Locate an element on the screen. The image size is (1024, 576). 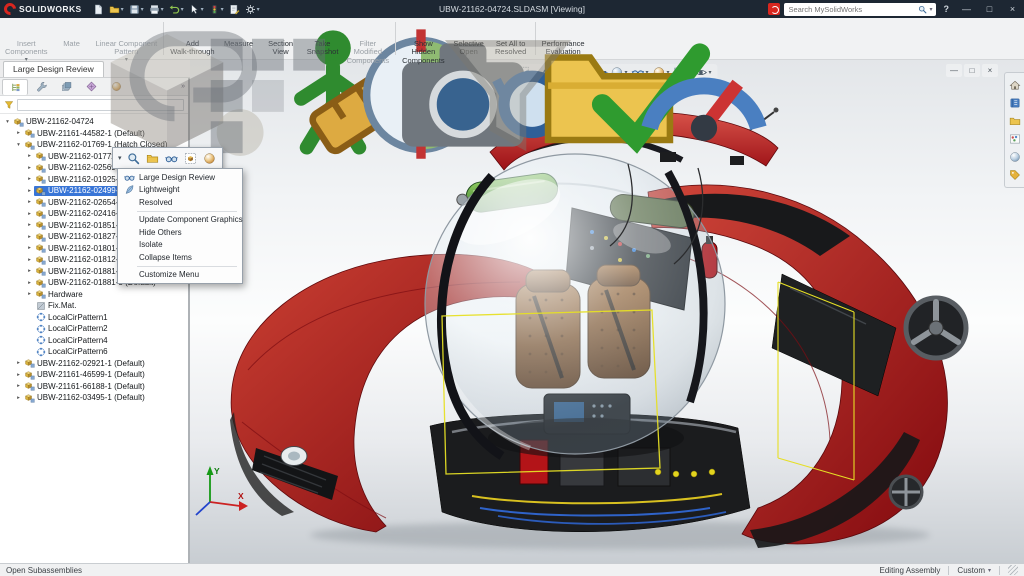
tree-item: ▸ UBW-21162-02921-1 (Default) is located at coordinates (94, 364).